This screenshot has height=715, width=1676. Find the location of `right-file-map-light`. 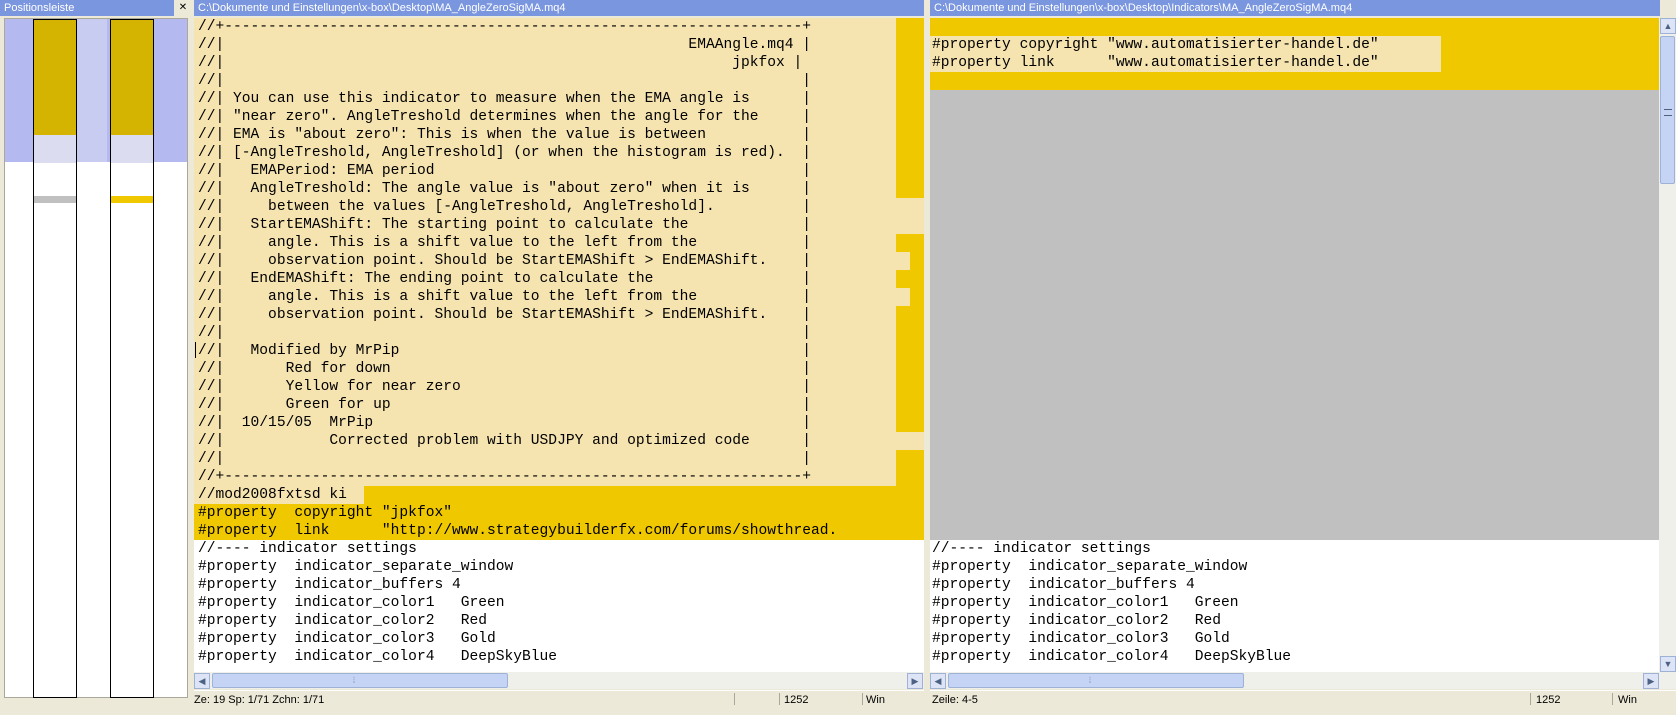

right-file-map-light is located at coordinates (132, 149).